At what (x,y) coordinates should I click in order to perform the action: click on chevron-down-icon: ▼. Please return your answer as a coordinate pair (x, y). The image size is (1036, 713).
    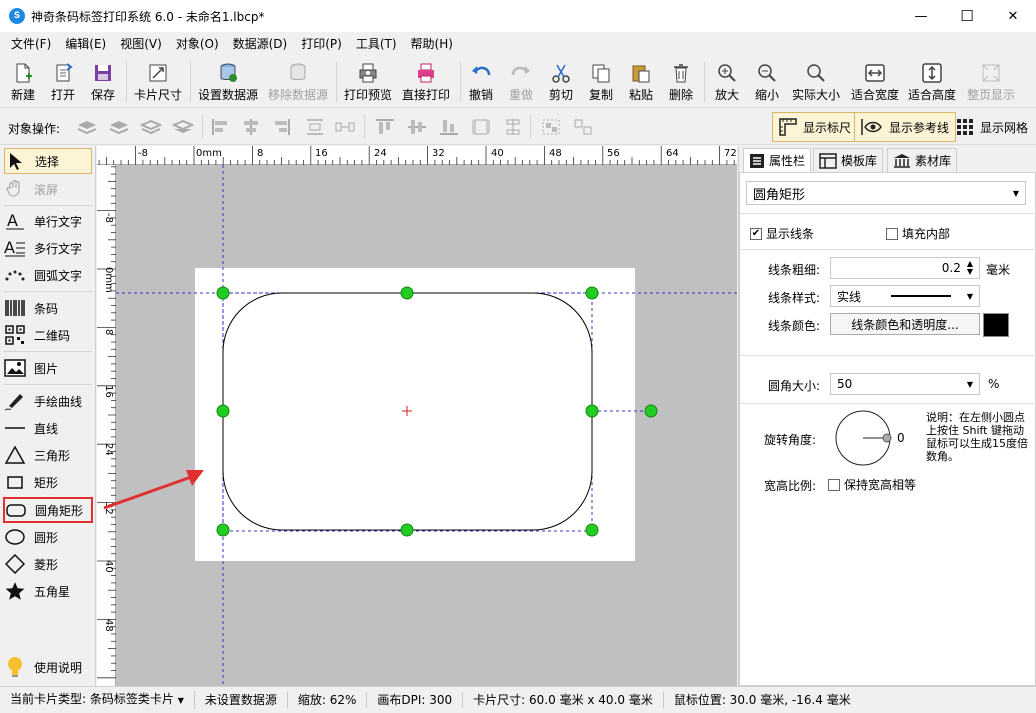
    Looking at the image, I should click on (969, 296).